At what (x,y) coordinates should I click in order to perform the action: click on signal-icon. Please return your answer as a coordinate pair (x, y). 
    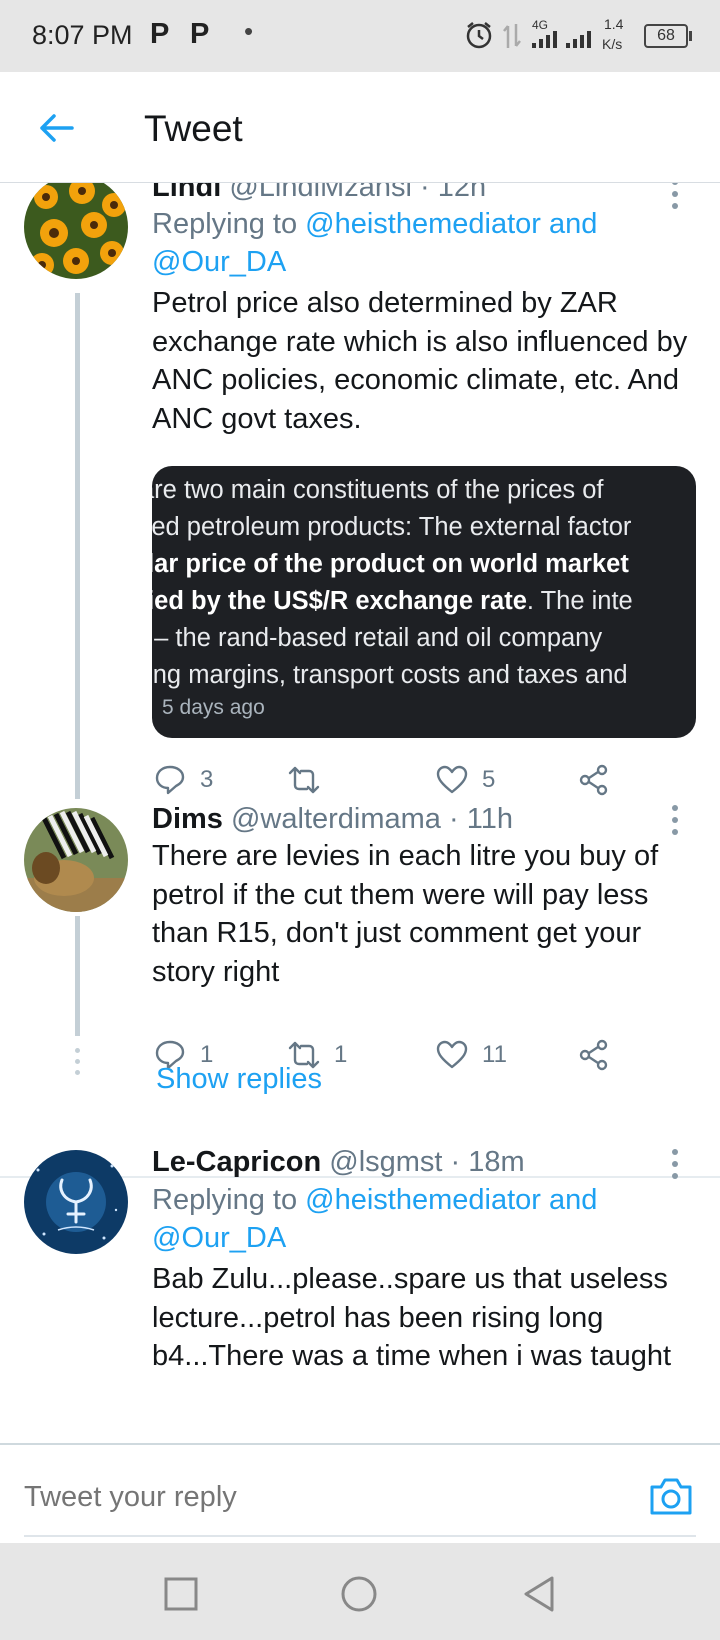
    Looking at the image, I should click on (561, 39).